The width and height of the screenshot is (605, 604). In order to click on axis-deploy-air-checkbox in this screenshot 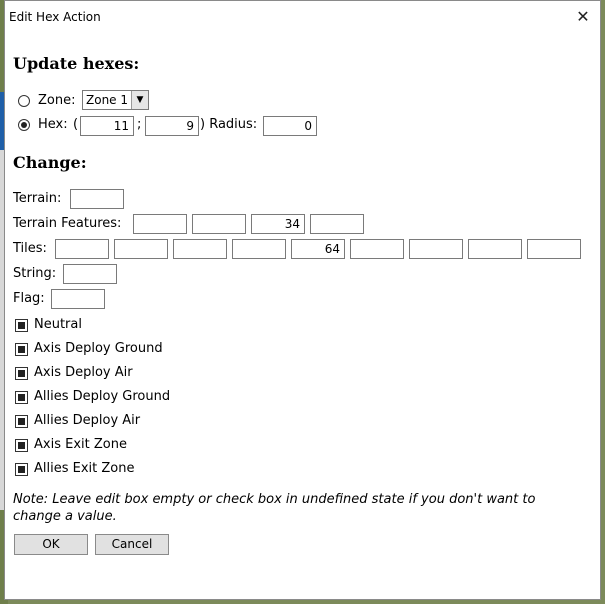, I will do `click(21, 373)`.